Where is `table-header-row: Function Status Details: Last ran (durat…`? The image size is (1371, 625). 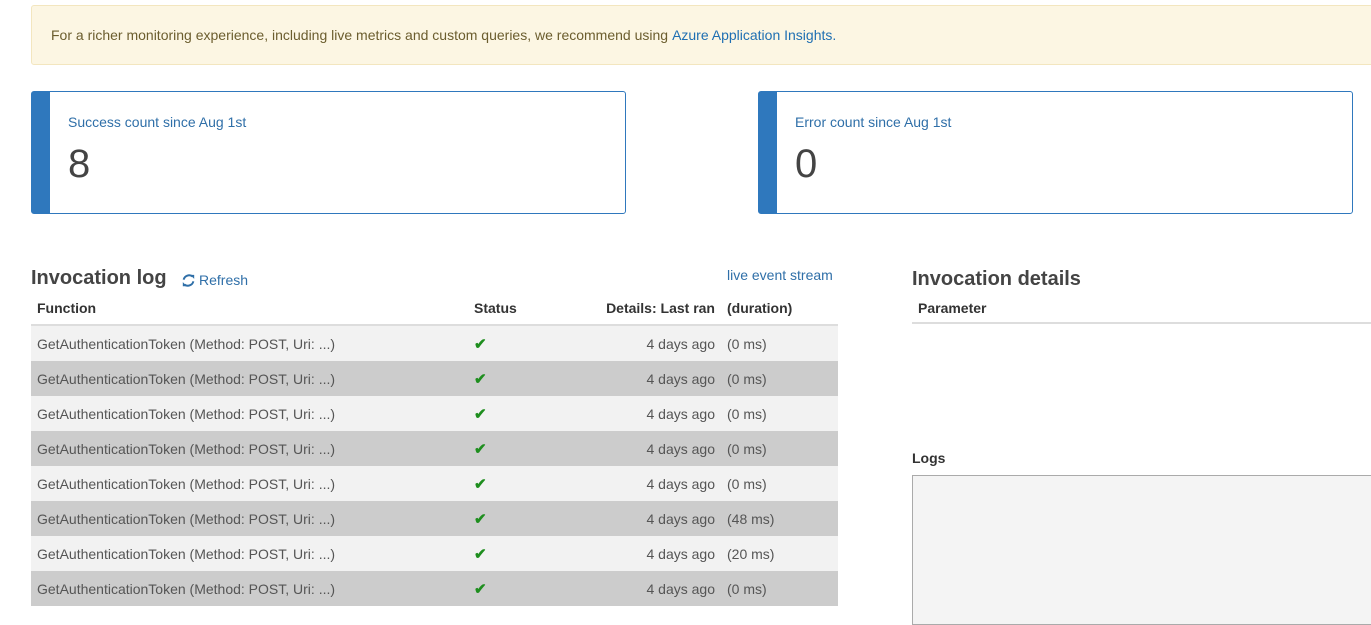 table-header-row: Function Status Details: Last ran (durat… is located at coordinates (434, 309).